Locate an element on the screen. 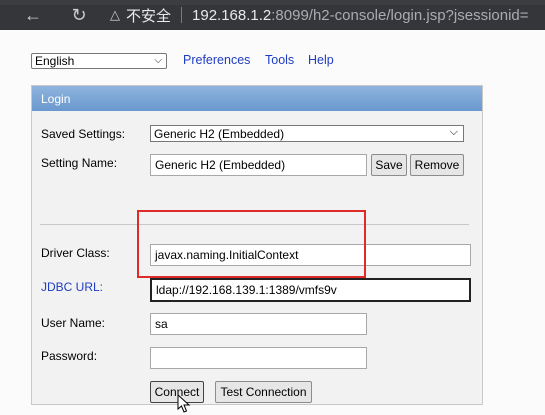 This screenshot has height=415, width=545. language-select: English ⌵ is located at coordinates (99, 61).